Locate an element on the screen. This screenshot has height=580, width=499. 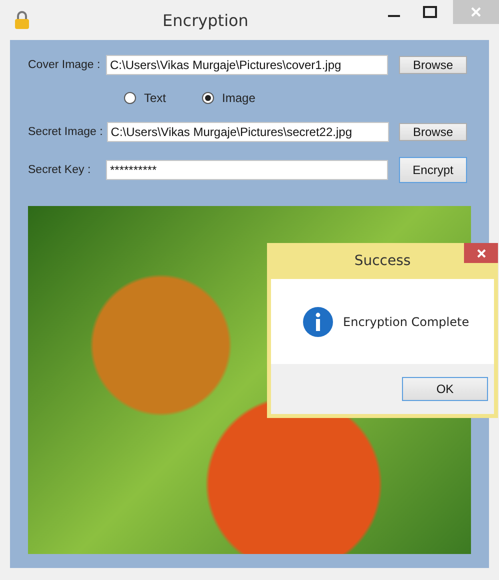
info-icon is located at coordinates (318, 321).